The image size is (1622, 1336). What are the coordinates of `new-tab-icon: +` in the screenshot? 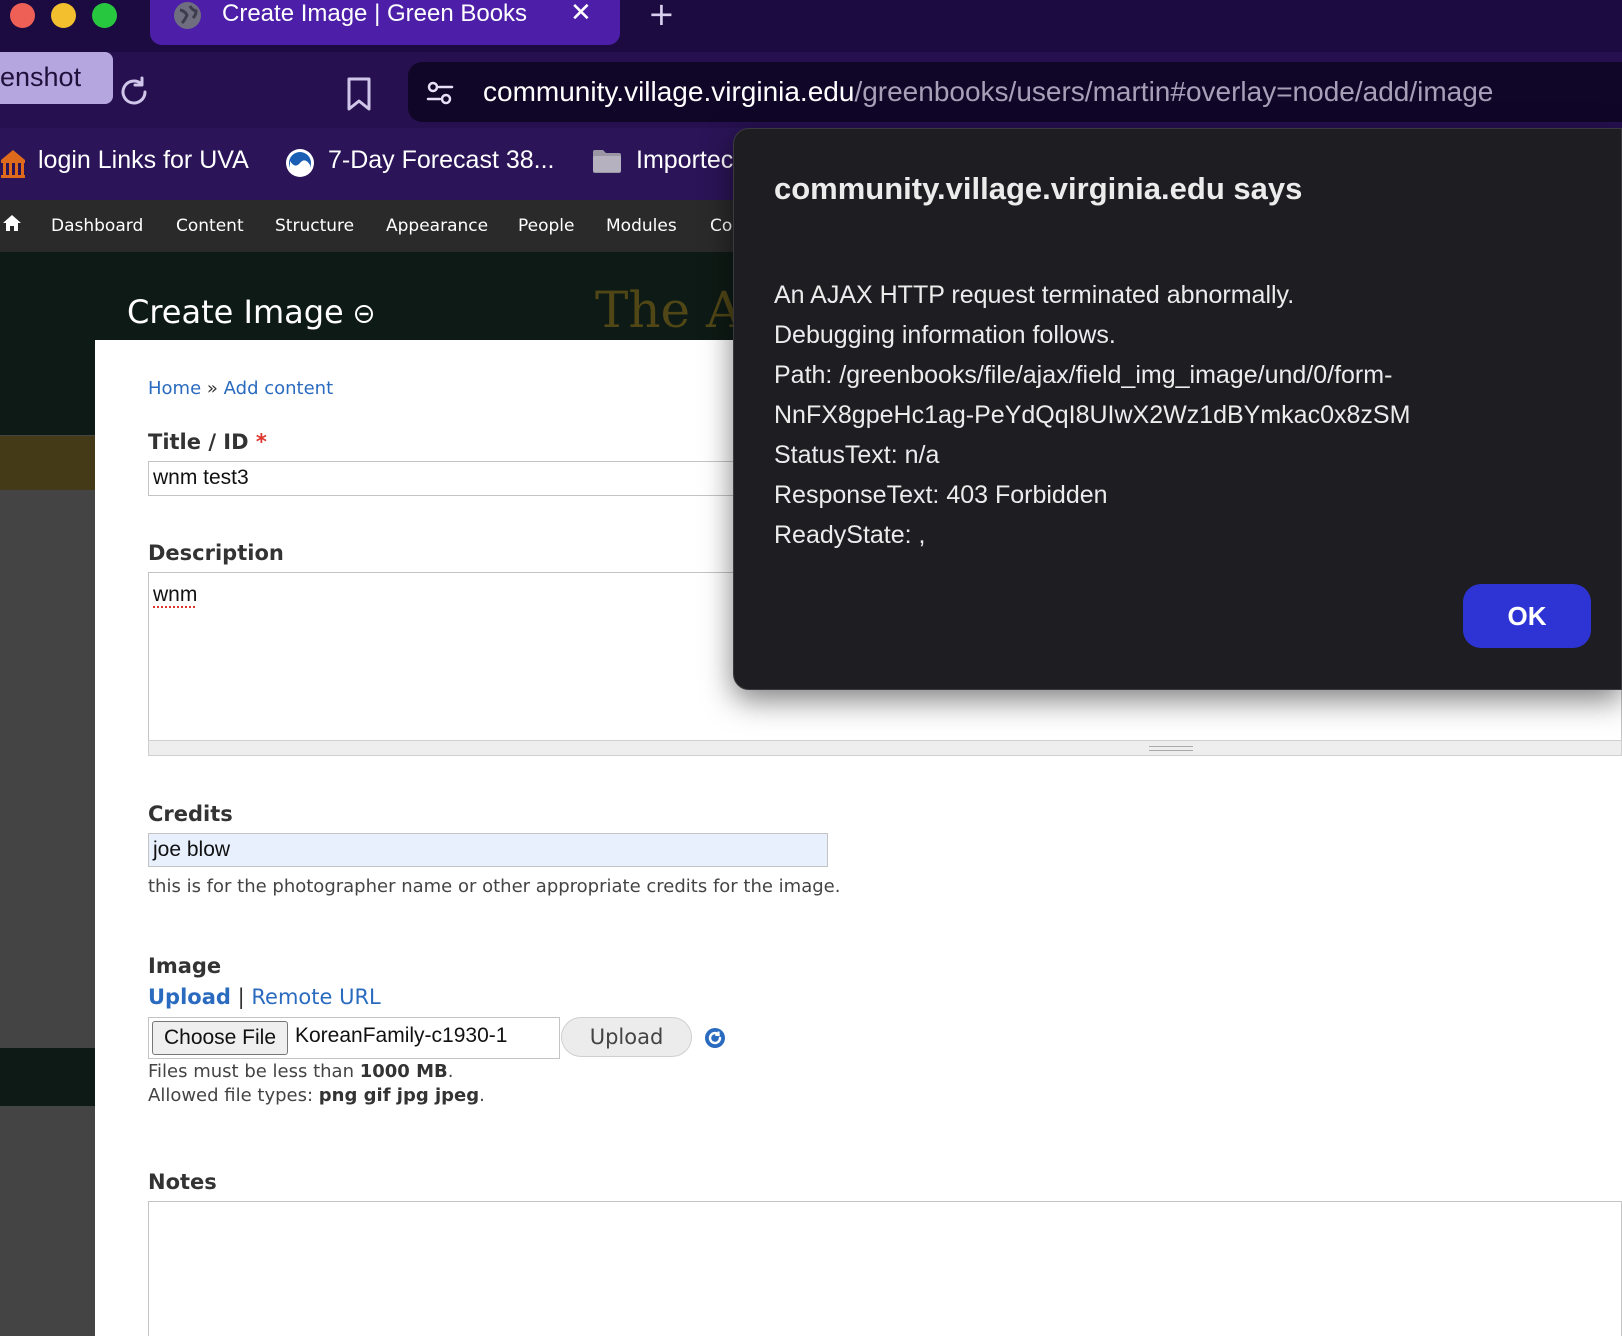 It's located at (661, 15).